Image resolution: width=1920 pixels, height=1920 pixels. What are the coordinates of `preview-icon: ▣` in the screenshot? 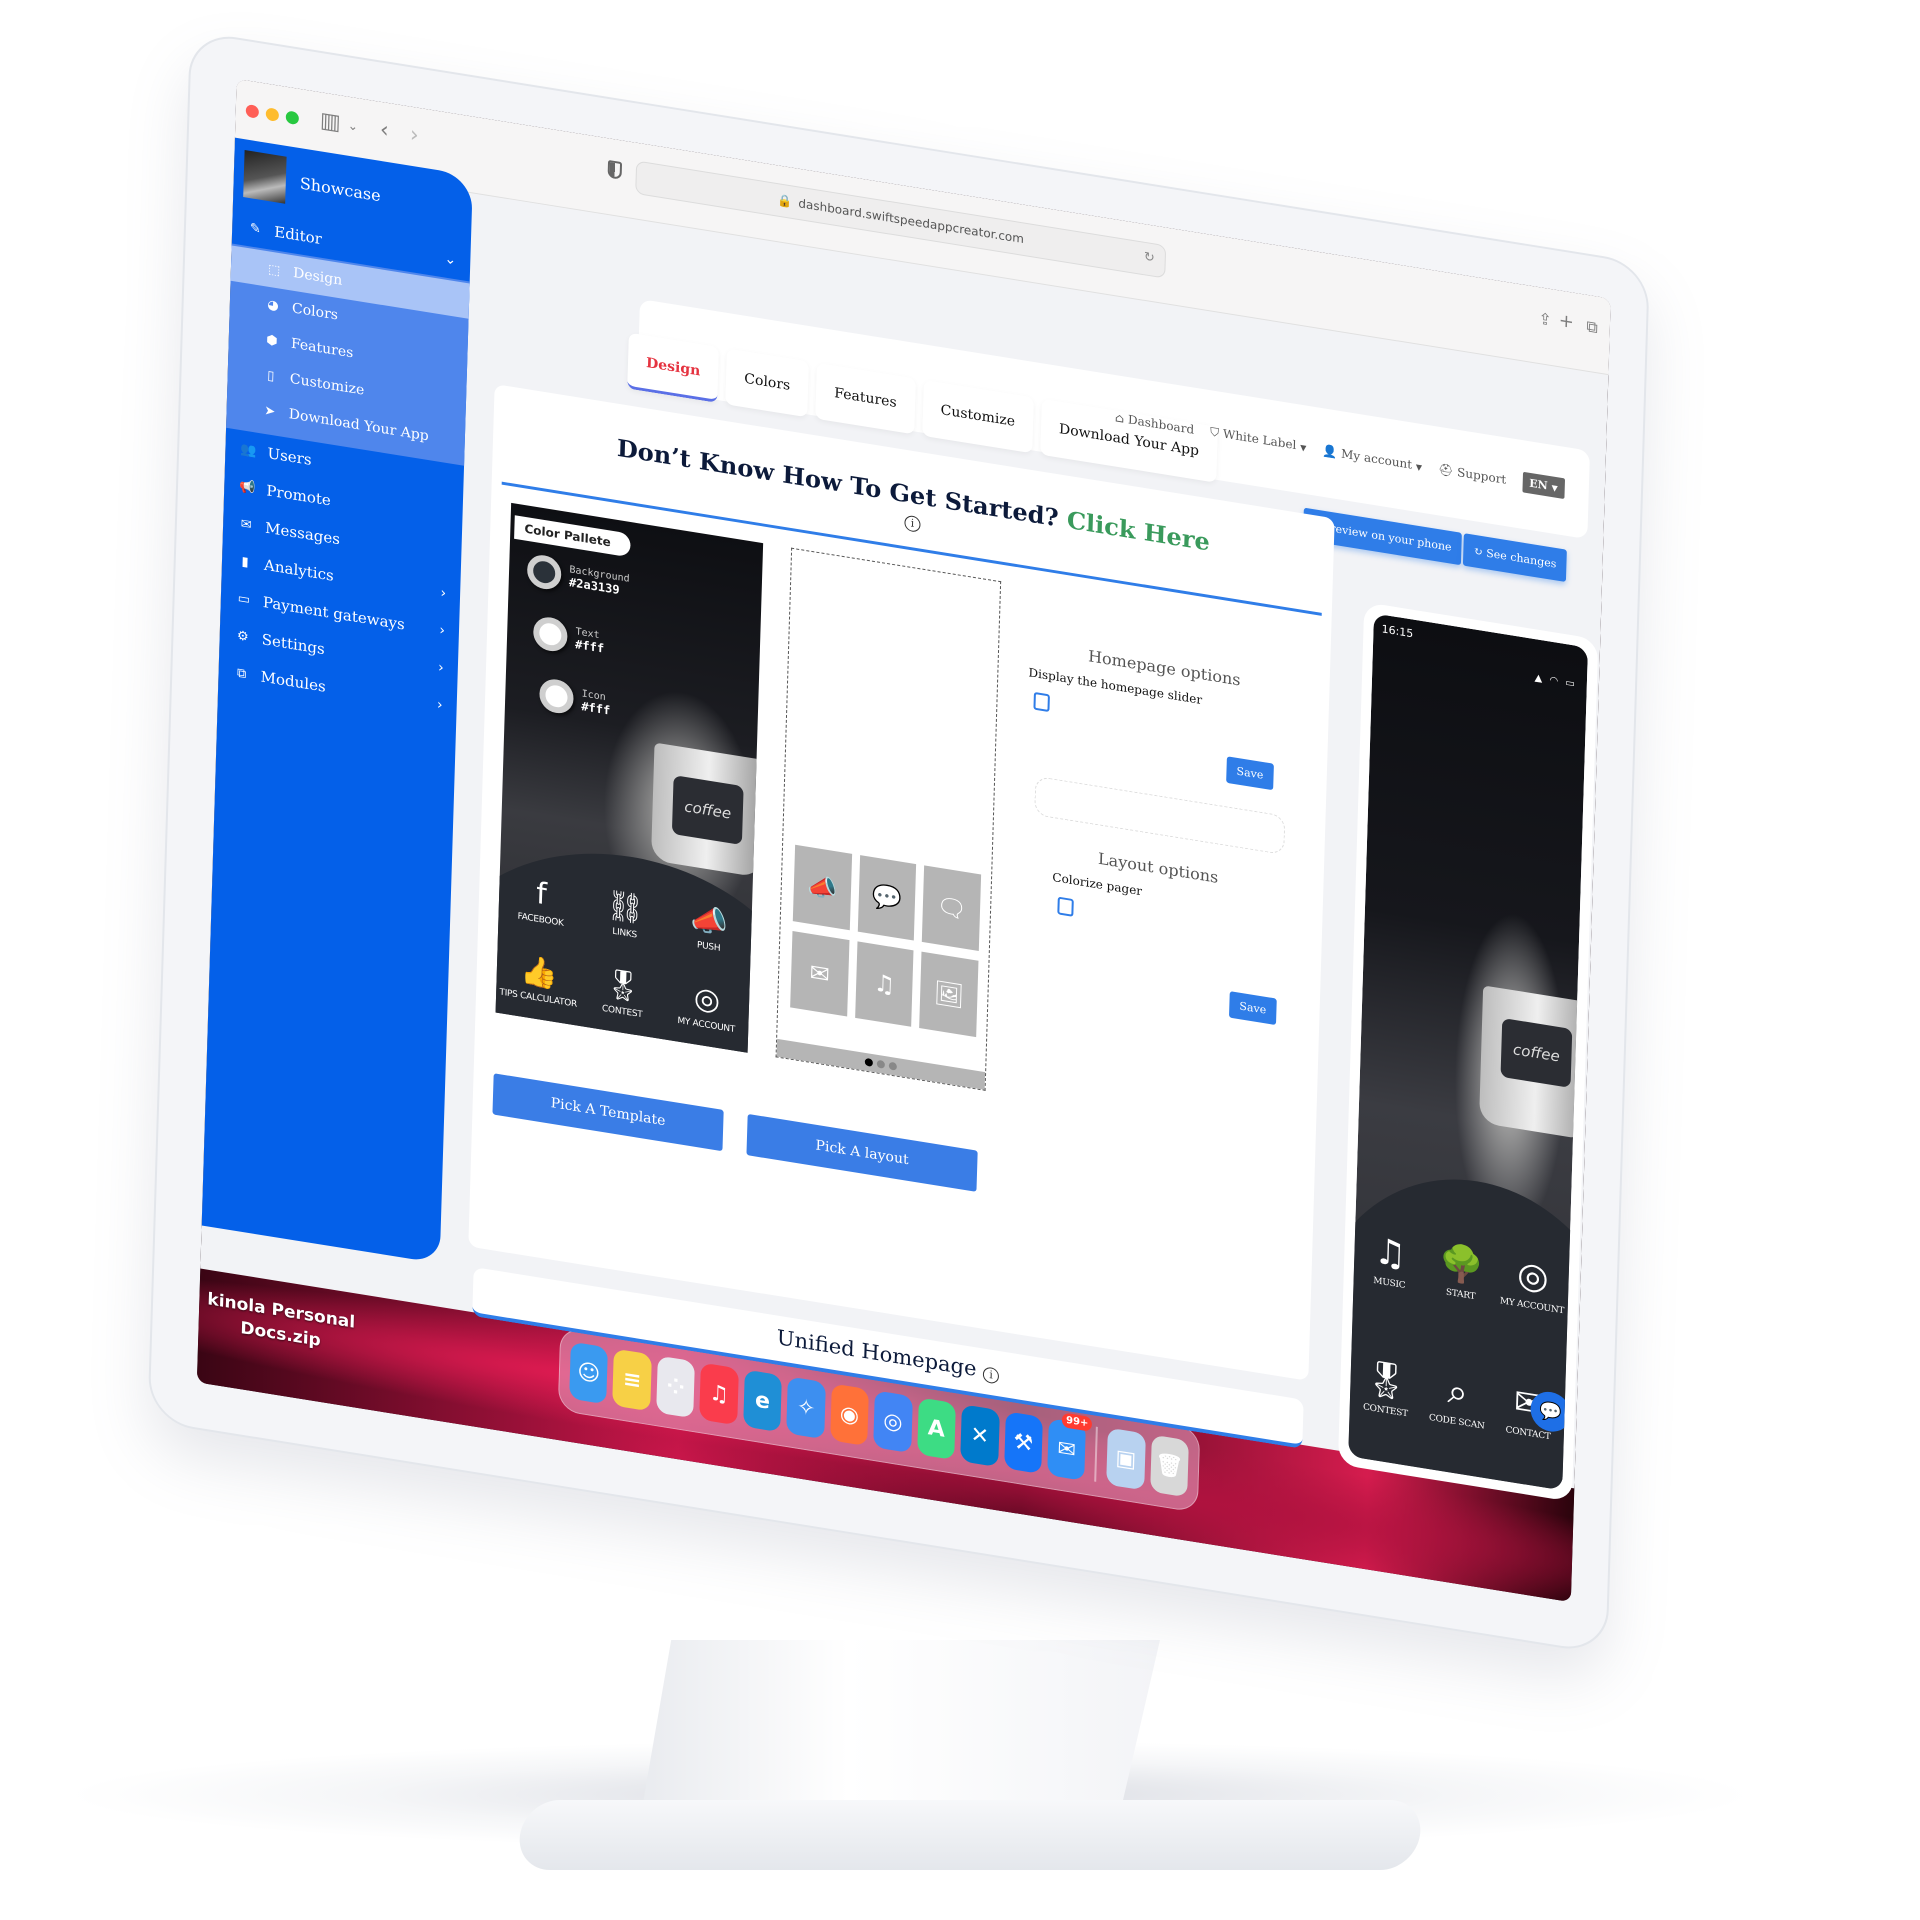 It's located at (1126, 1459).